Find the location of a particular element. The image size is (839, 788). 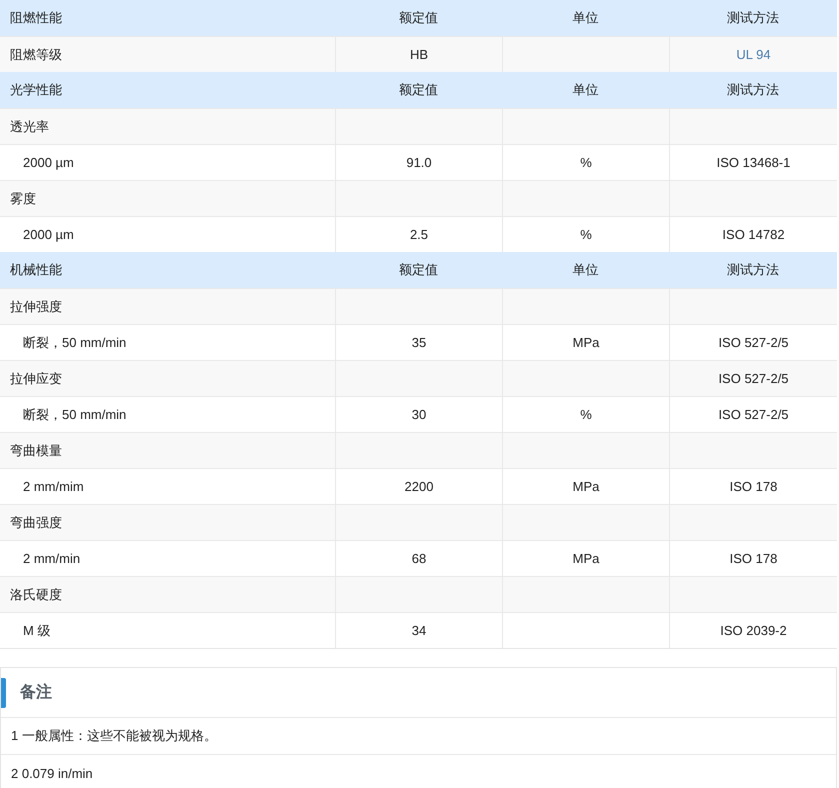

note-text: 2 0.079 in/min is located at coordinates (52, 773).